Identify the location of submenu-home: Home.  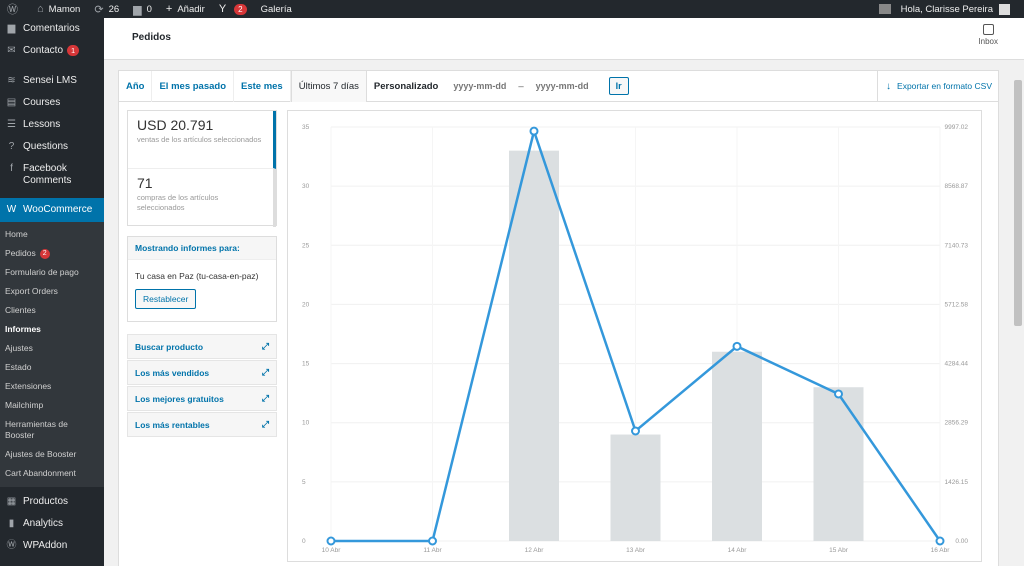
(52, 234).